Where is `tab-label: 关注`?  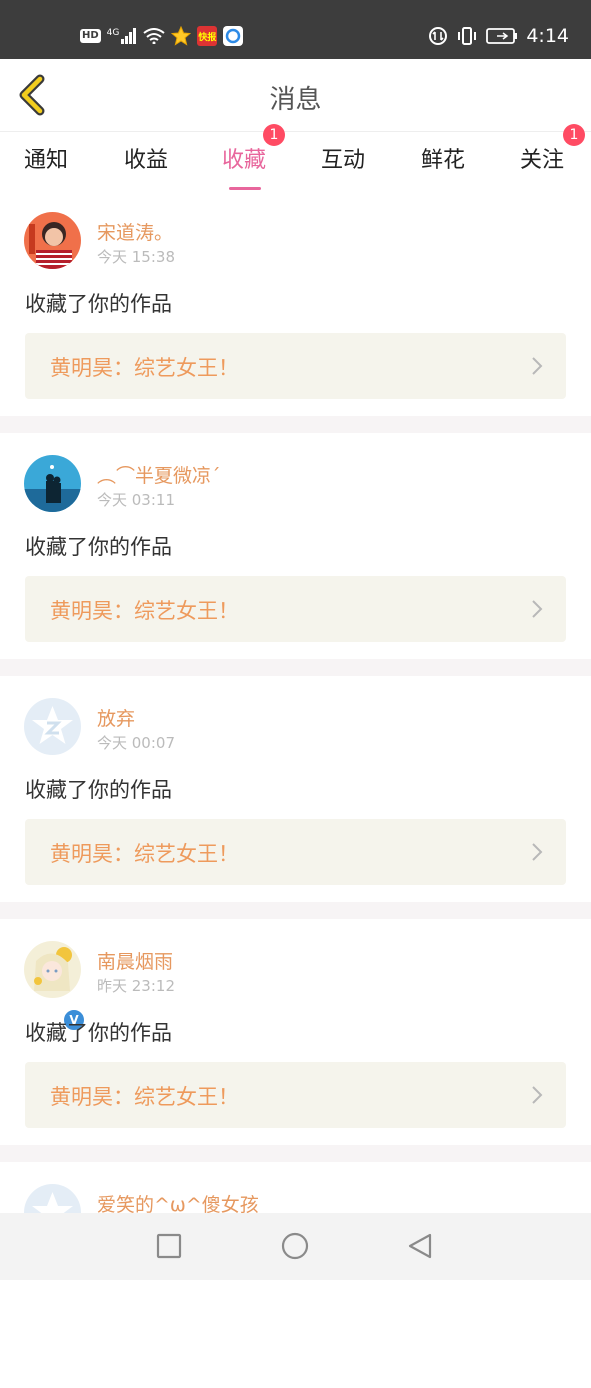 tab-label: 关注 is located at coordinates (542, 160).